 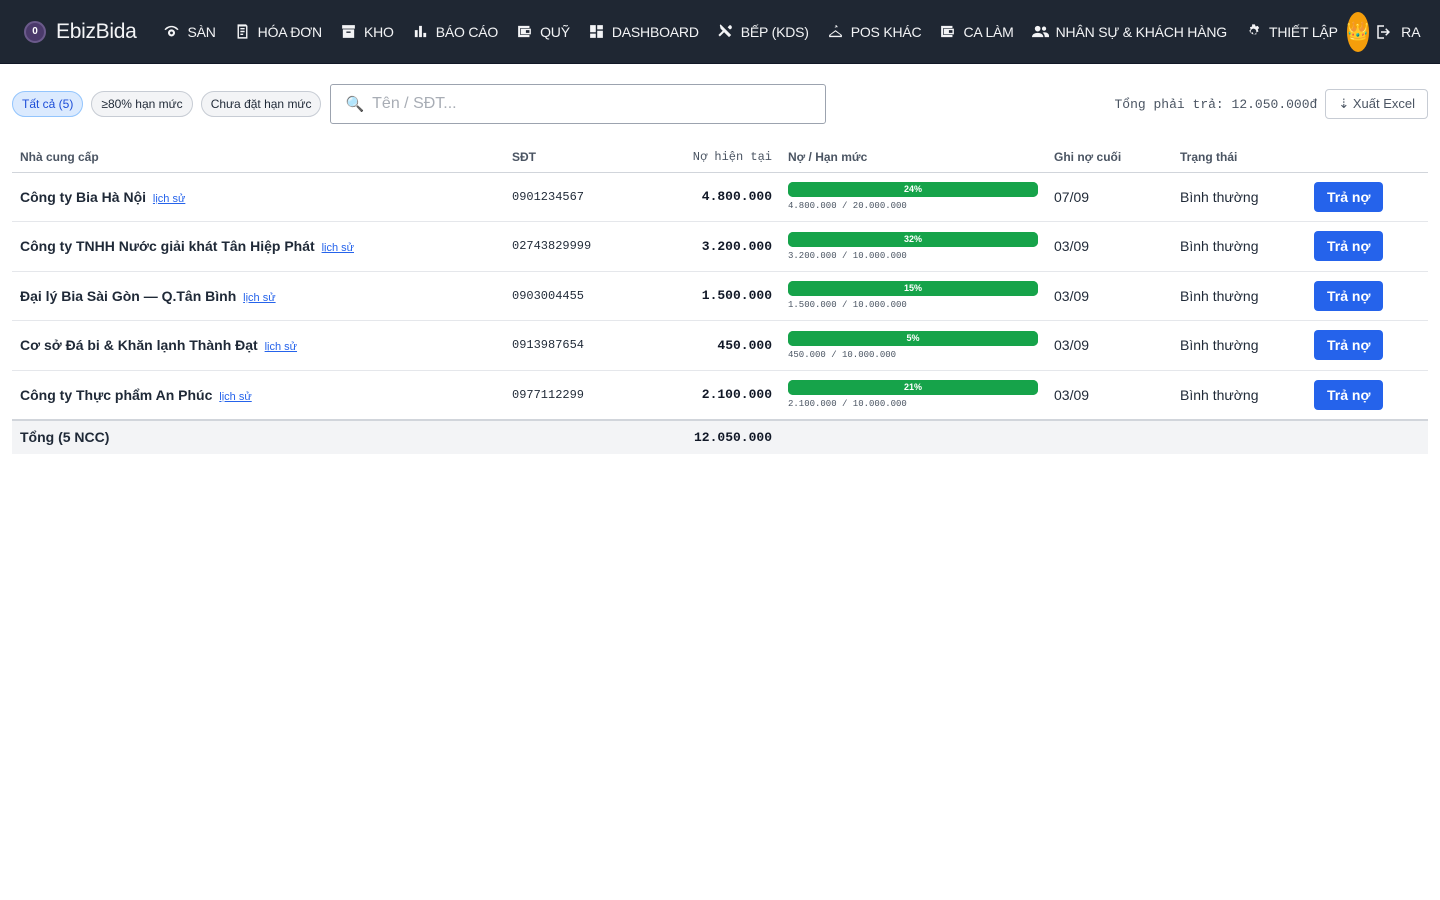 I want to click on limit-percent: 32%, so click(x=912, y=238).